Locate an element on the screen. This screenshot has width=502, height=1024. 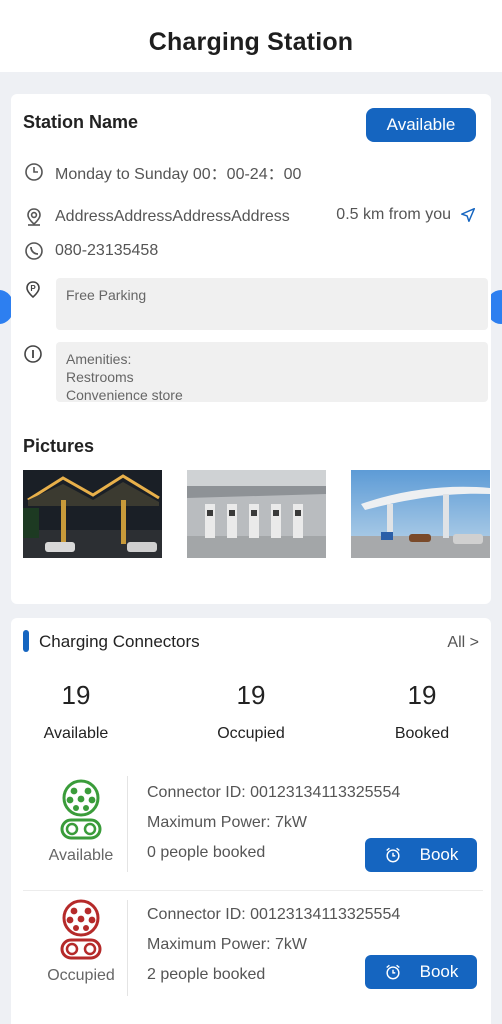
address-row: AddressAddressAddressAddress is located at coordinates (156, 217).